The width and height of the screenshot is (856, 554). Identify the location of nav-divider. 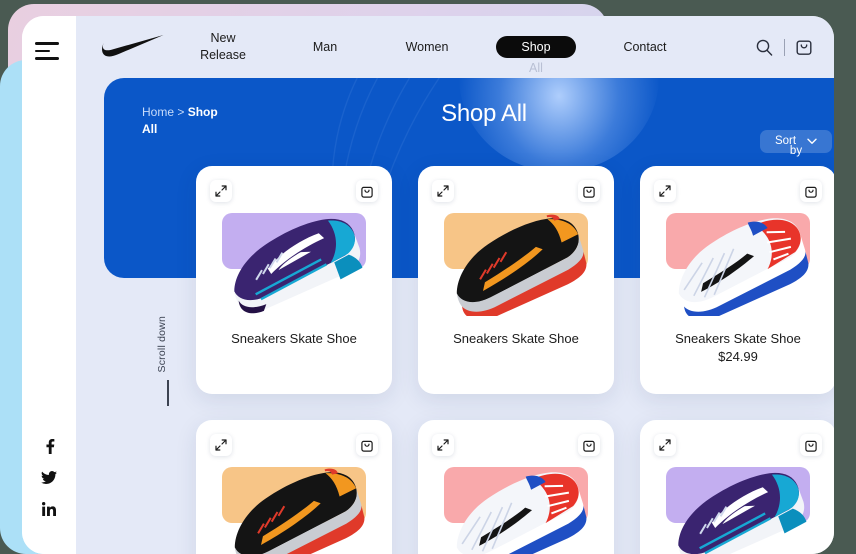
(784, 47).